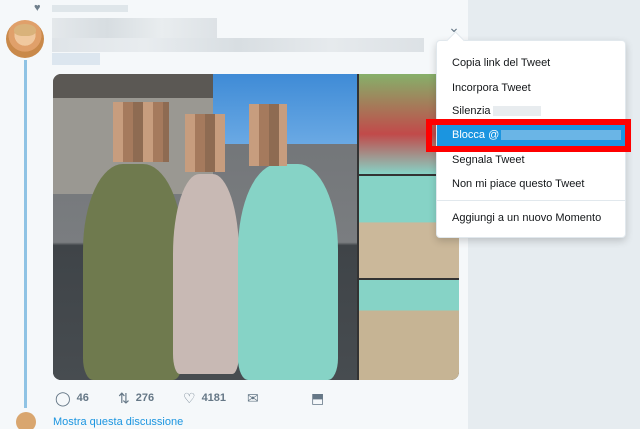 The width and height of the screenshot is (640, 429). What do you see at coordinates (118, 422) in the screenshot?
I see `show-thread-link: Mostra questa discussione` at bounding box center [118, 422].